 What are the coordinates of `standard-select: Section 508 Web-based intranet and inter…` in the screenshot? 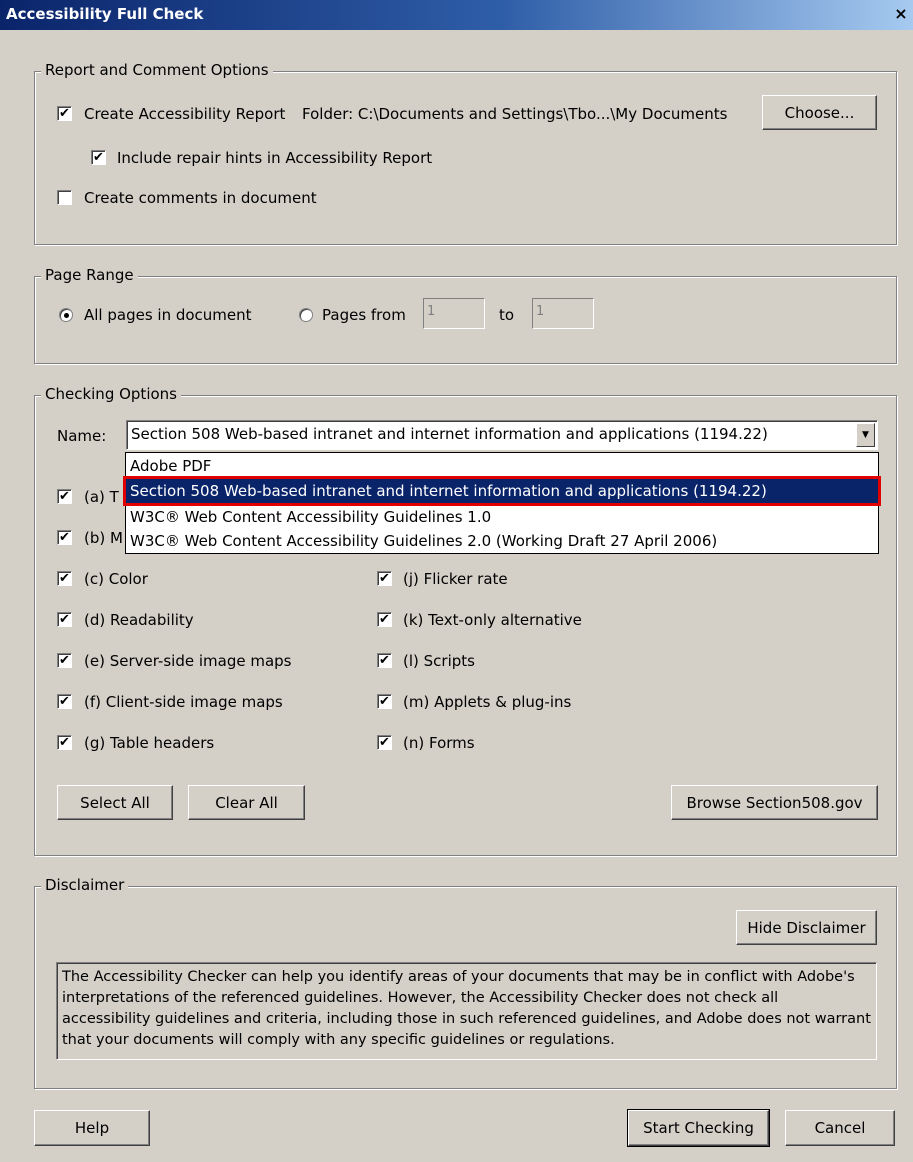 It's located at (502, 435).